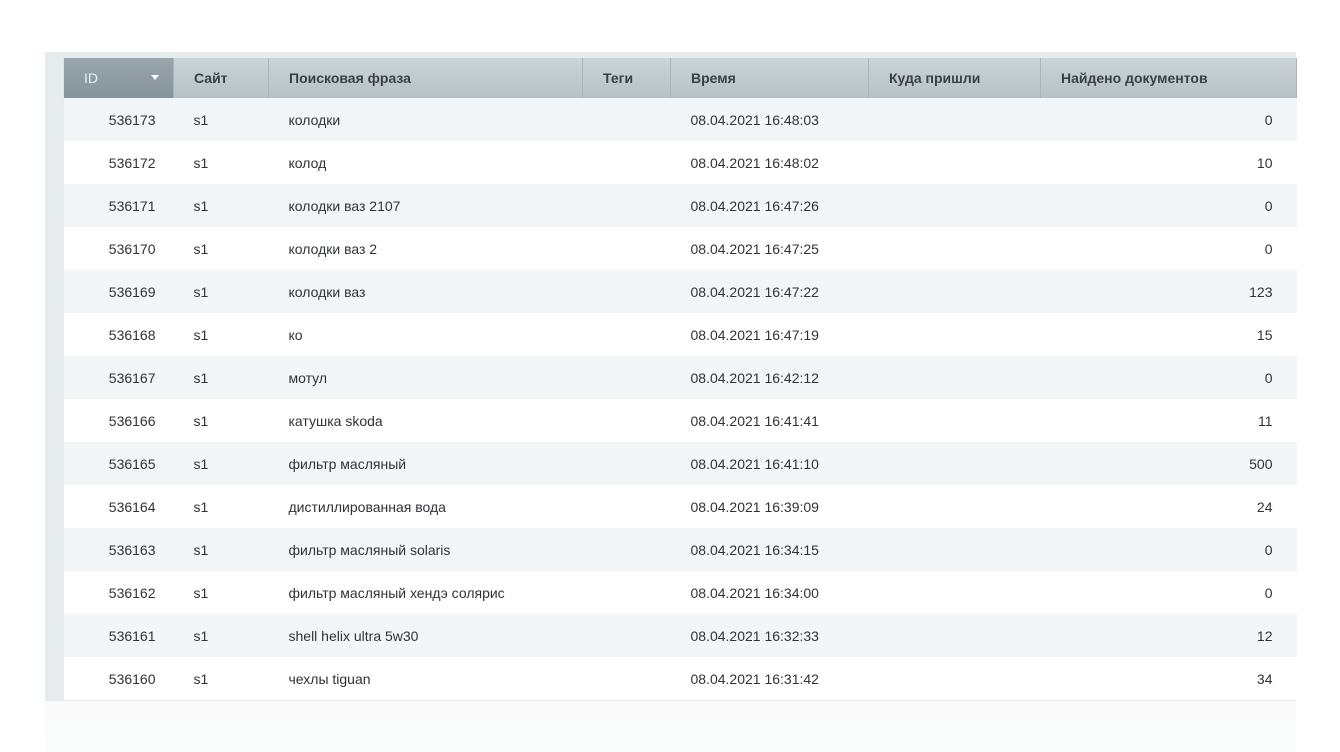  I want to click on column-header-found: Найдено документов, so click(1168, 78).